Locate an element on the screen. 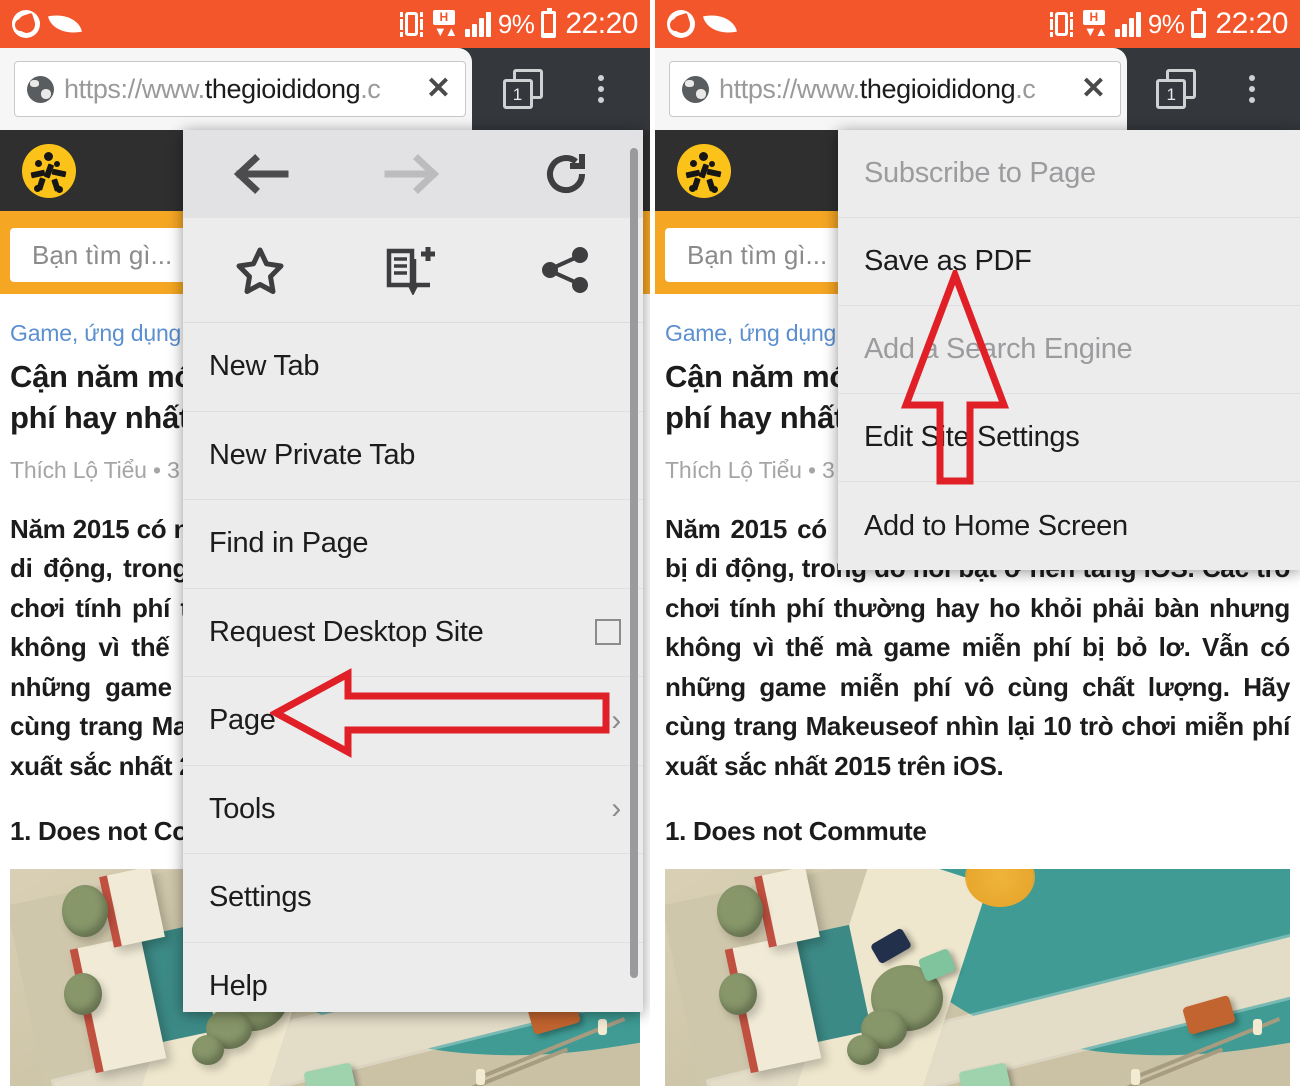  submenu-item-add-a-search-engine: Add a Search Engine is located at coordinates (1069, 350).